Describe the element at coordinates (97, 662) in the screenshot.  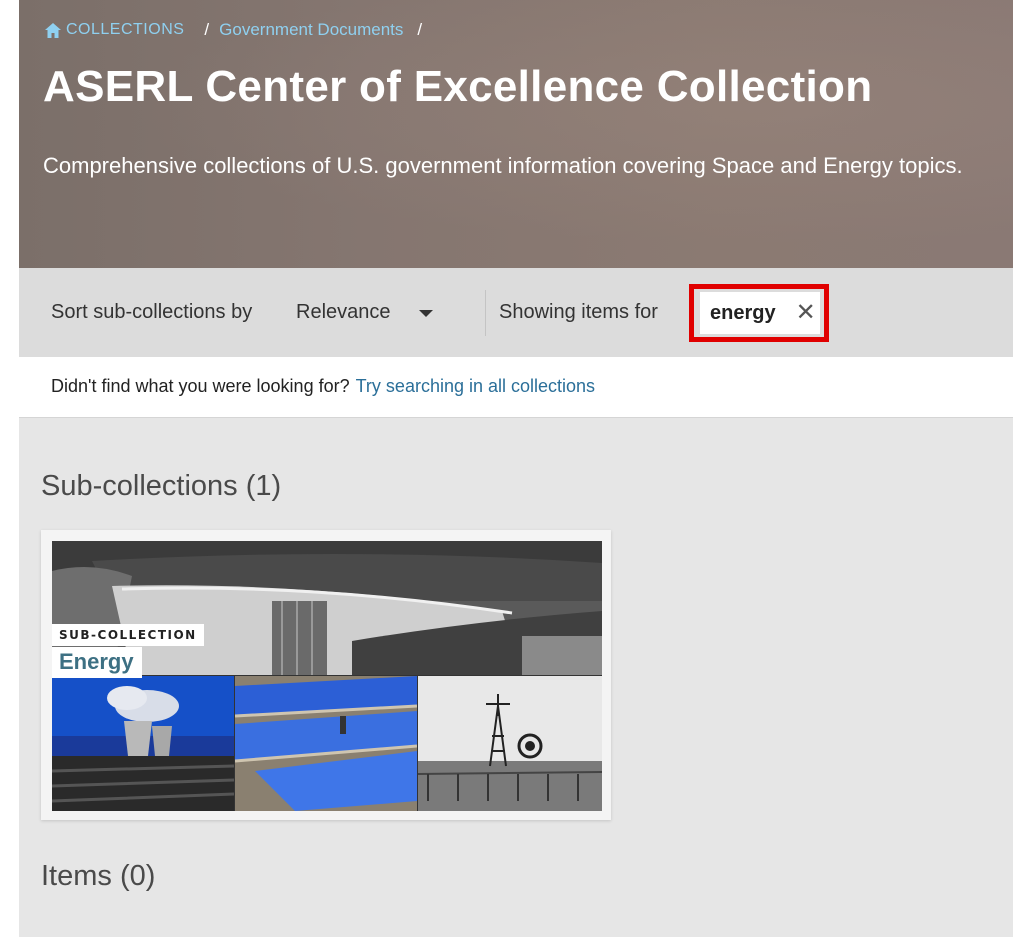
I see `subcollection-title: Energy` at that location.